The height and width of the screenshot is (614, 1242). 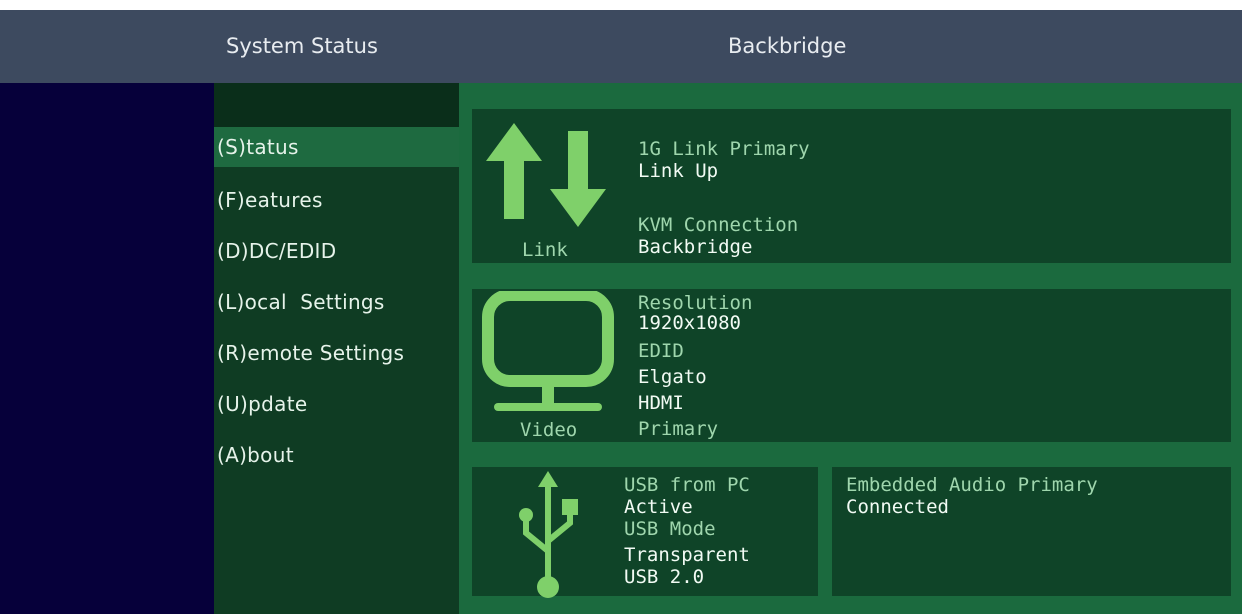 I want to click on usb-version-value: USB 2.0, so click(x=664, y=577).